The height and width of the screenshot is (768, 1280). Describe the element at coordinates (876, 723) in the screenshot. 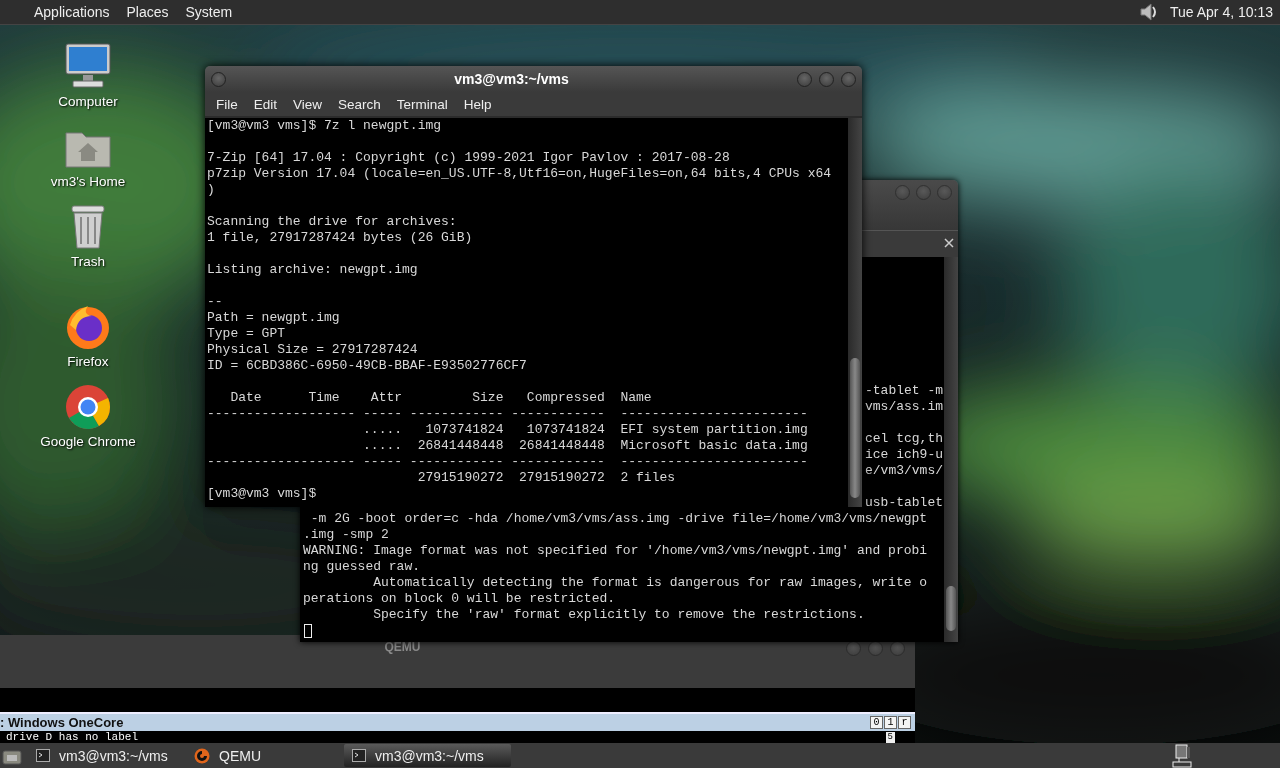

I see `guest-window-button: 0` at that location.